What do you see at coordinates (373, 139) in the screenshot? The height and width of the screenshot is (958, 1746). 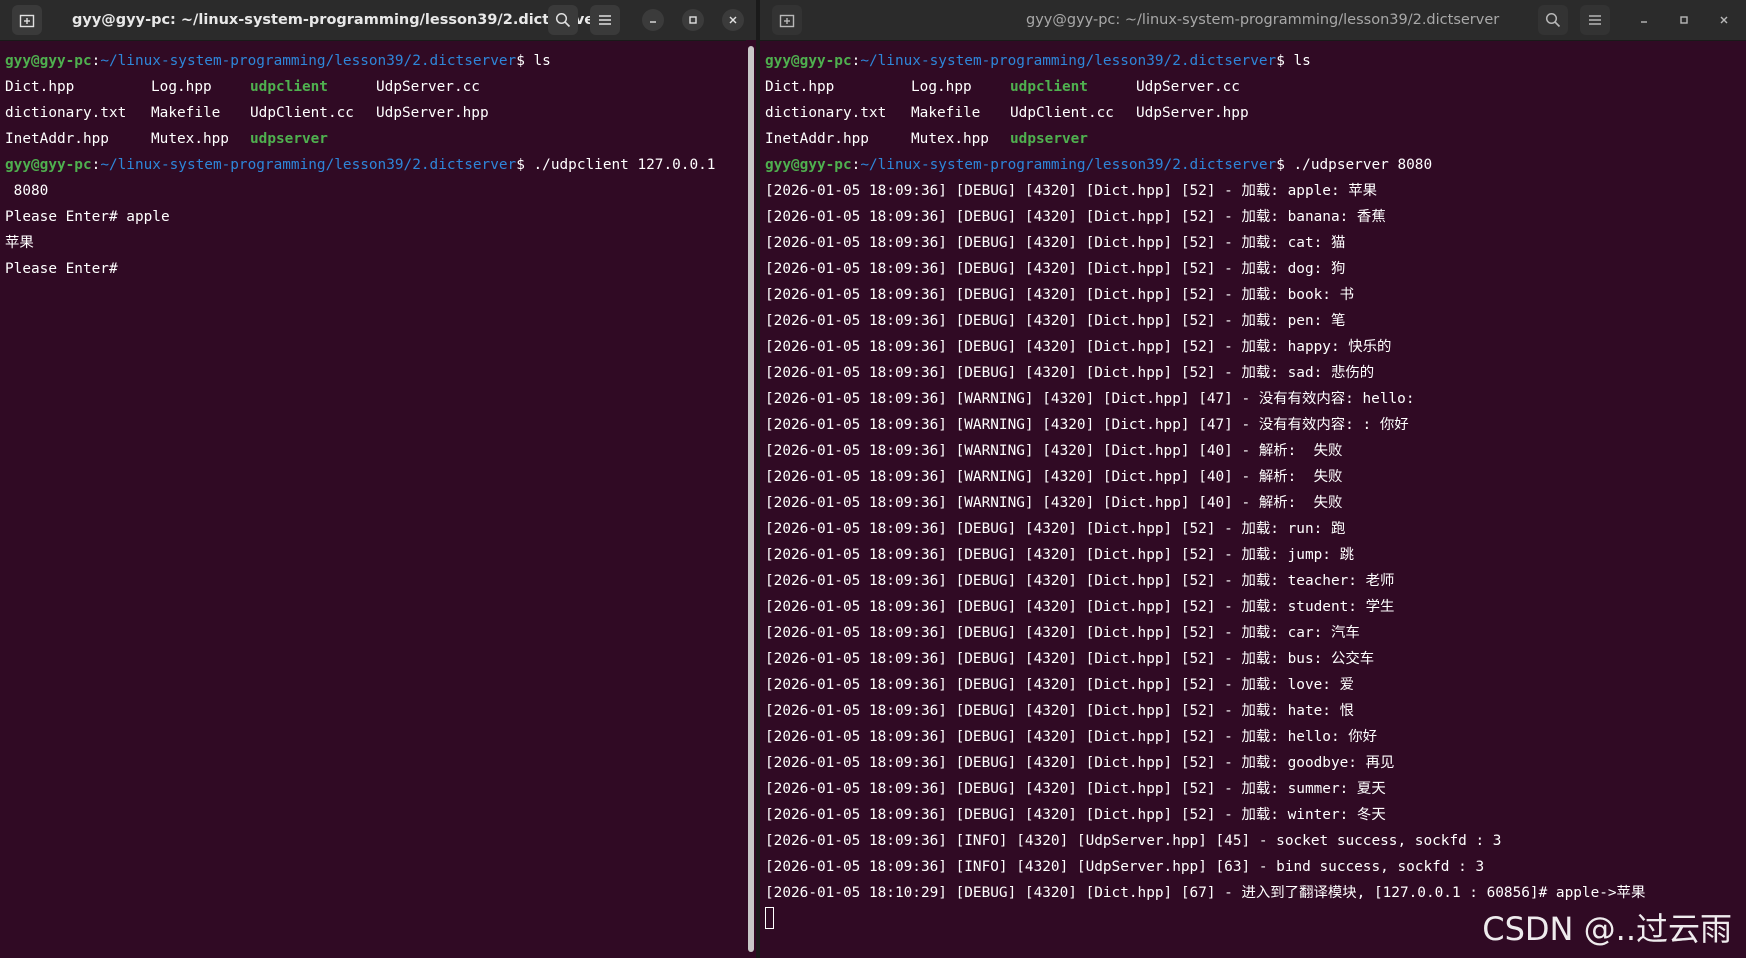 I see `terminal-line: InetAddr.hpp Mutex.hpp udpserver` at bounding box center [373, 139].